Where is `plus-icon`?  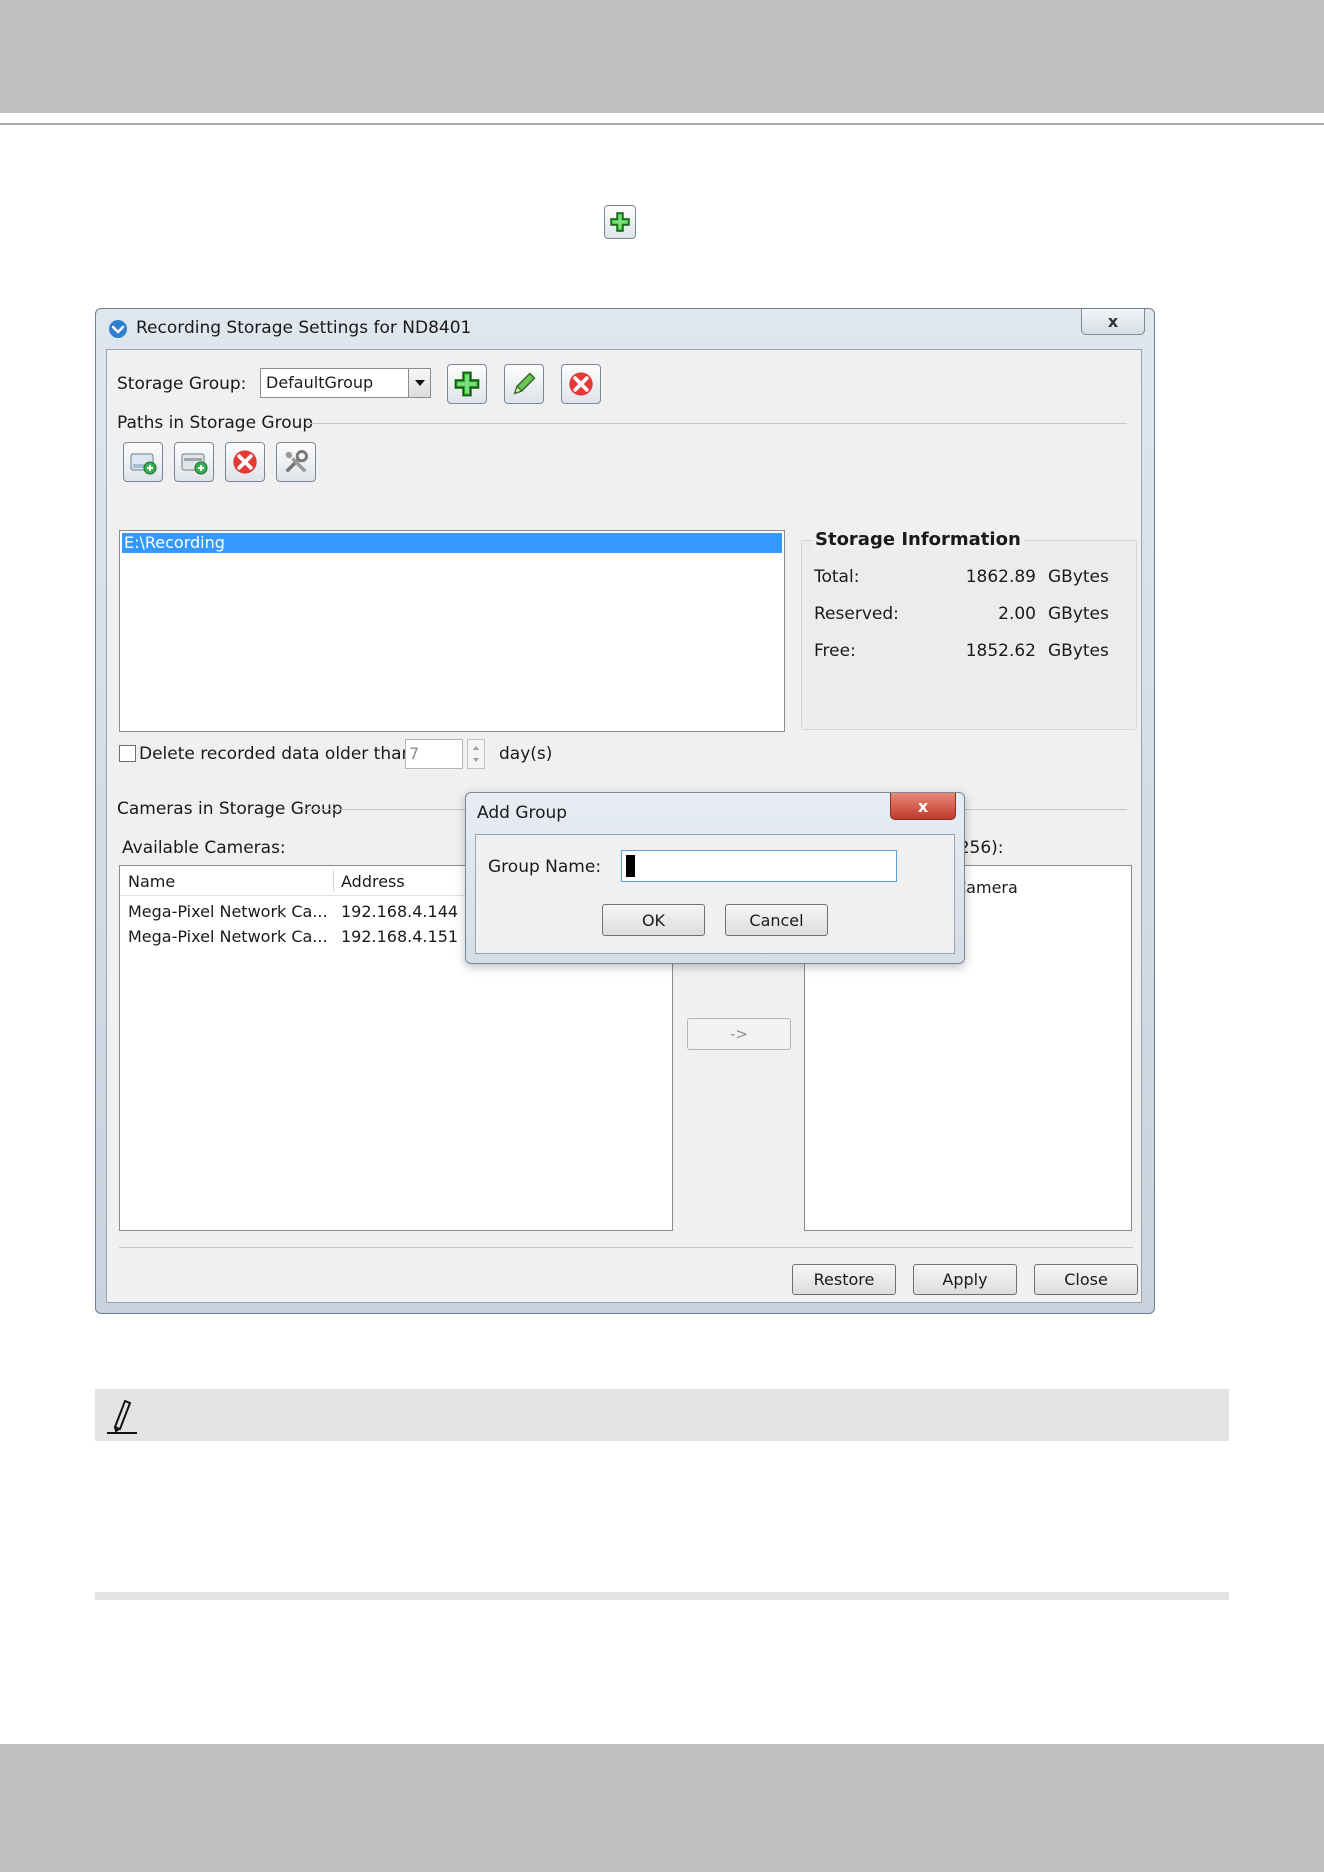
plus-icon is located at coordinates (467, 384).